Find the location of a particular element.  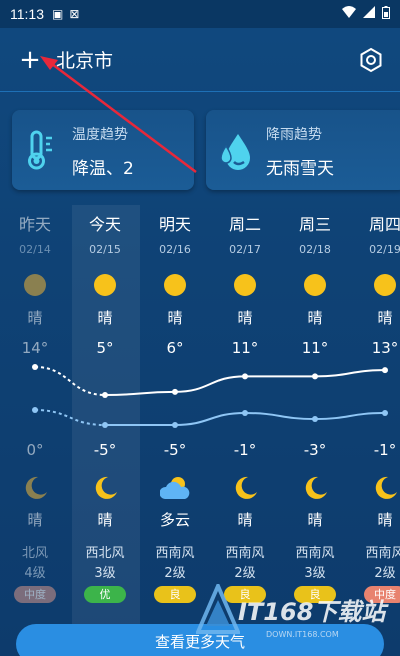

date-label: 02/17 is located at coordinates (245, 249).